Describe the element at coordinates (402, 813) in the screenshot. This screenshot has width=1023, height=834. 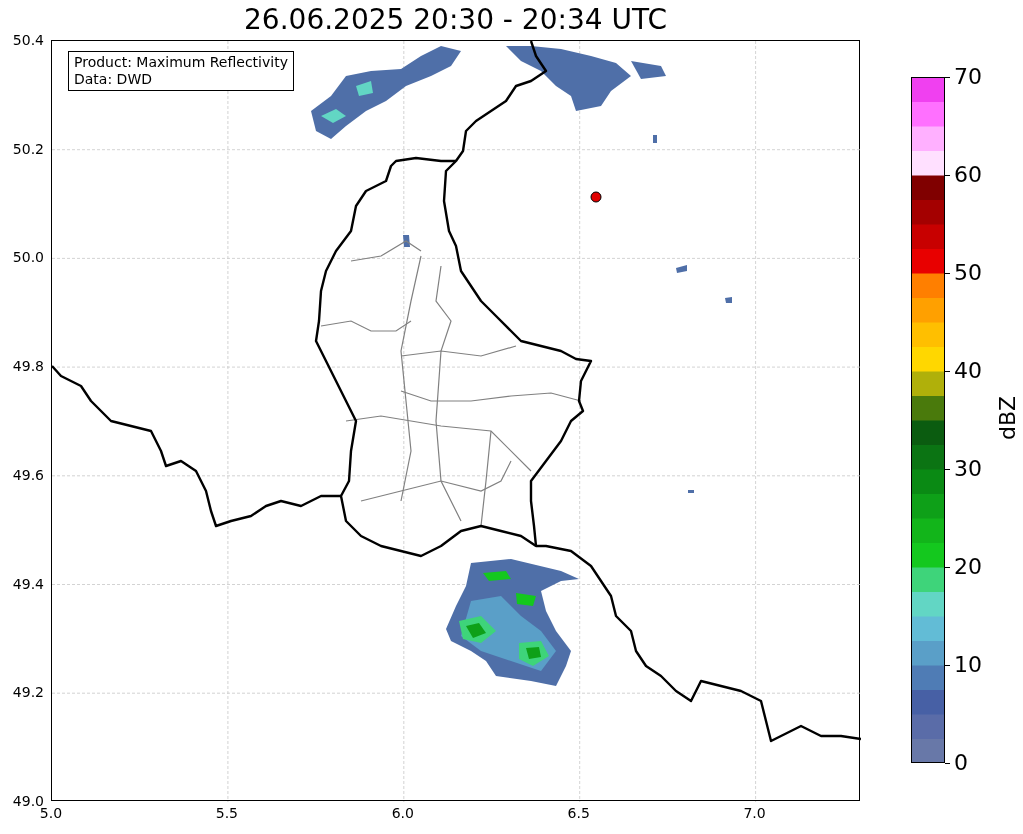
I see `axis-tick-label: 6.0` at that location.